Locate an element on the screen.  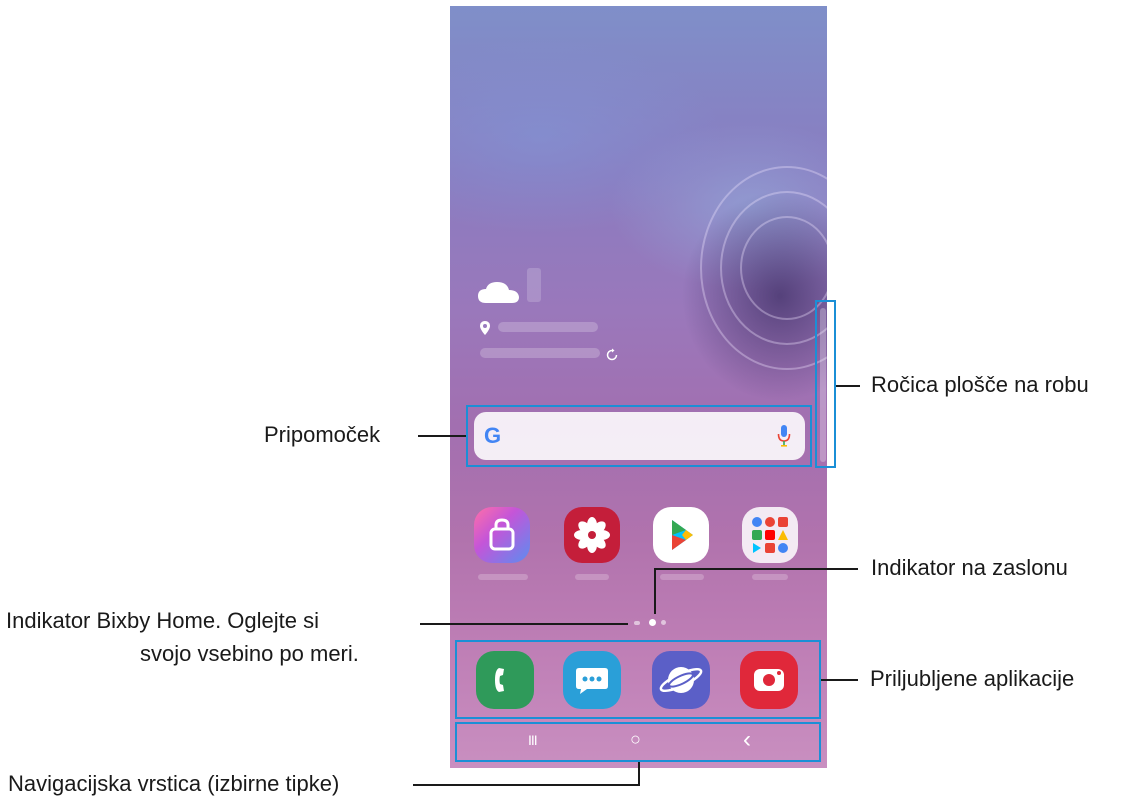
callout-line-bixby is located at coordinates (524, 624).